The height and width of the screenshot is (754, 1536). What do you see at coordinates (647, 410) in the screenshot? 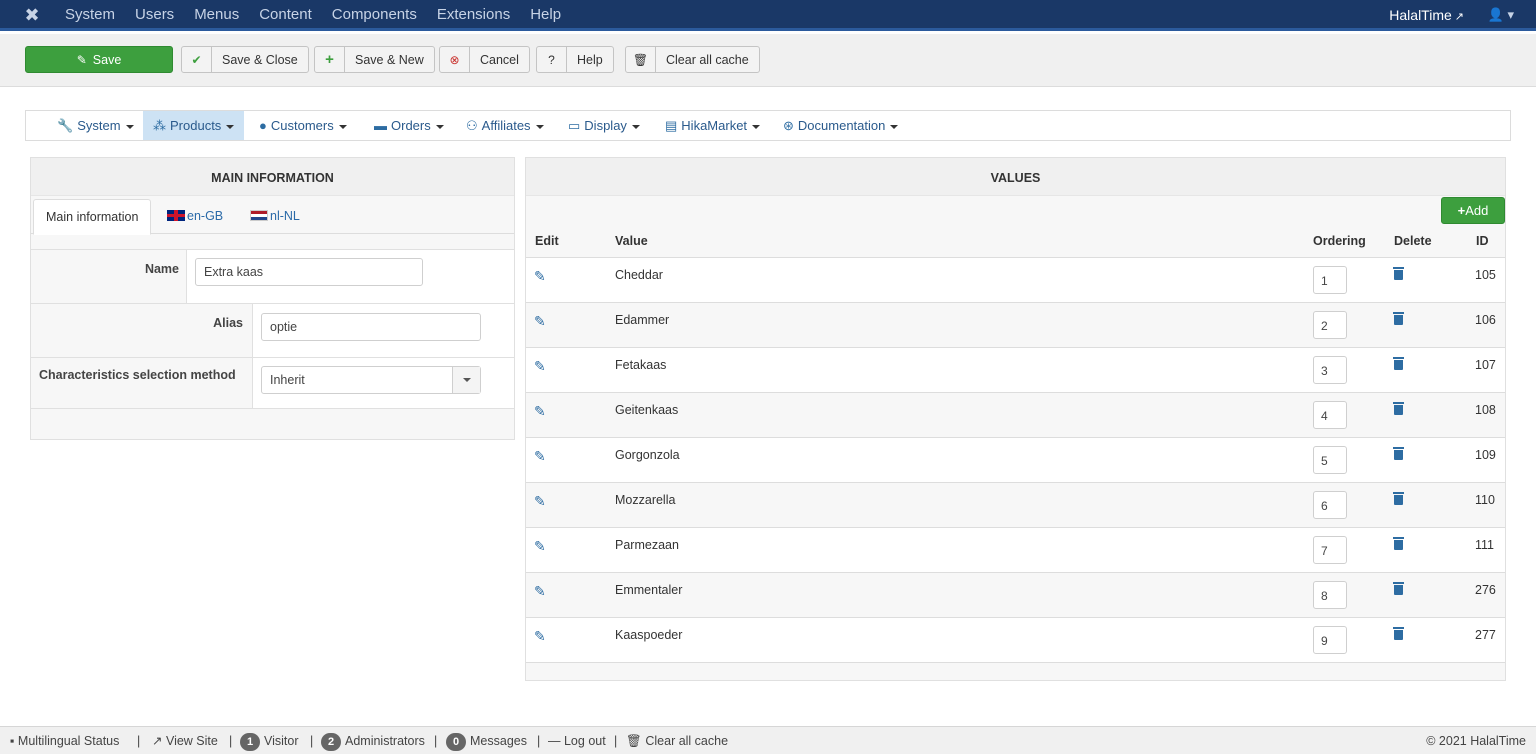
I see `value-cell: Geitenkaas` at bounding box center [647, 410].